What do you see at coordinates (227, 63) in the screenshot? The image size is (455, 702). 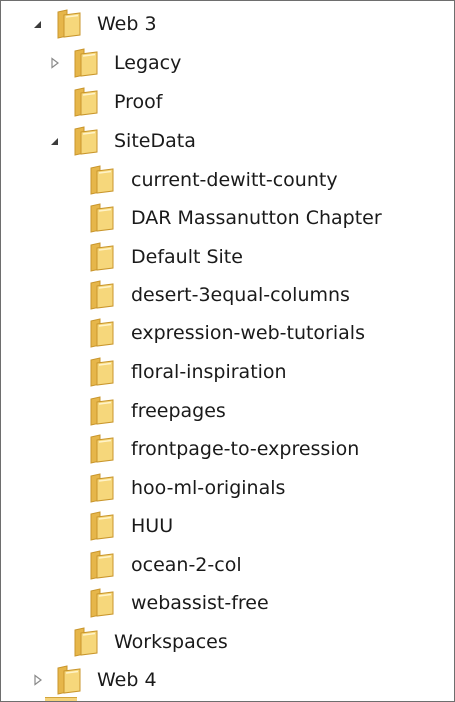 I see `tree-item-legacy: Legacy` at bounding box center [227, 63].